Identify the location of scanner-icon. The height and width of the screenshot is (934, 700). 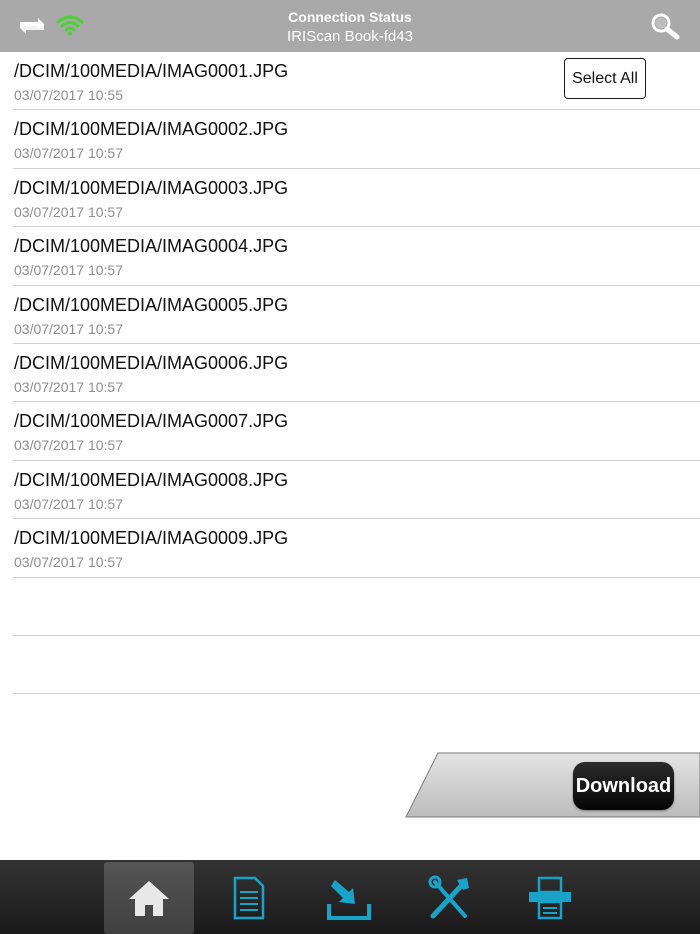
(550, 898).